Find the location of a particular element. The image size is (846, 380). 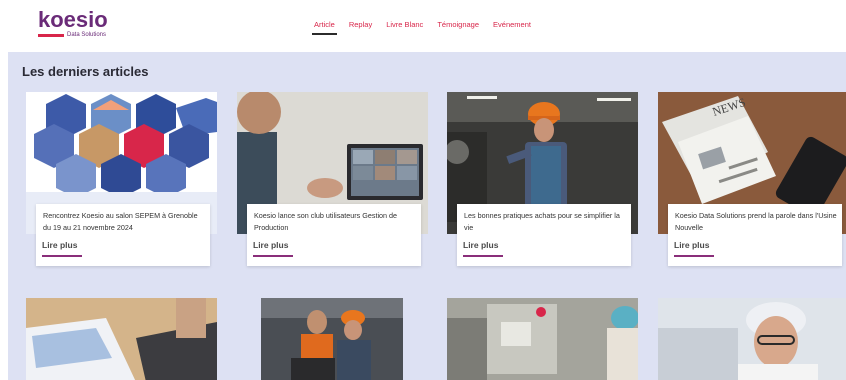

logo-accent-bar is located at coordinates (51, 35).